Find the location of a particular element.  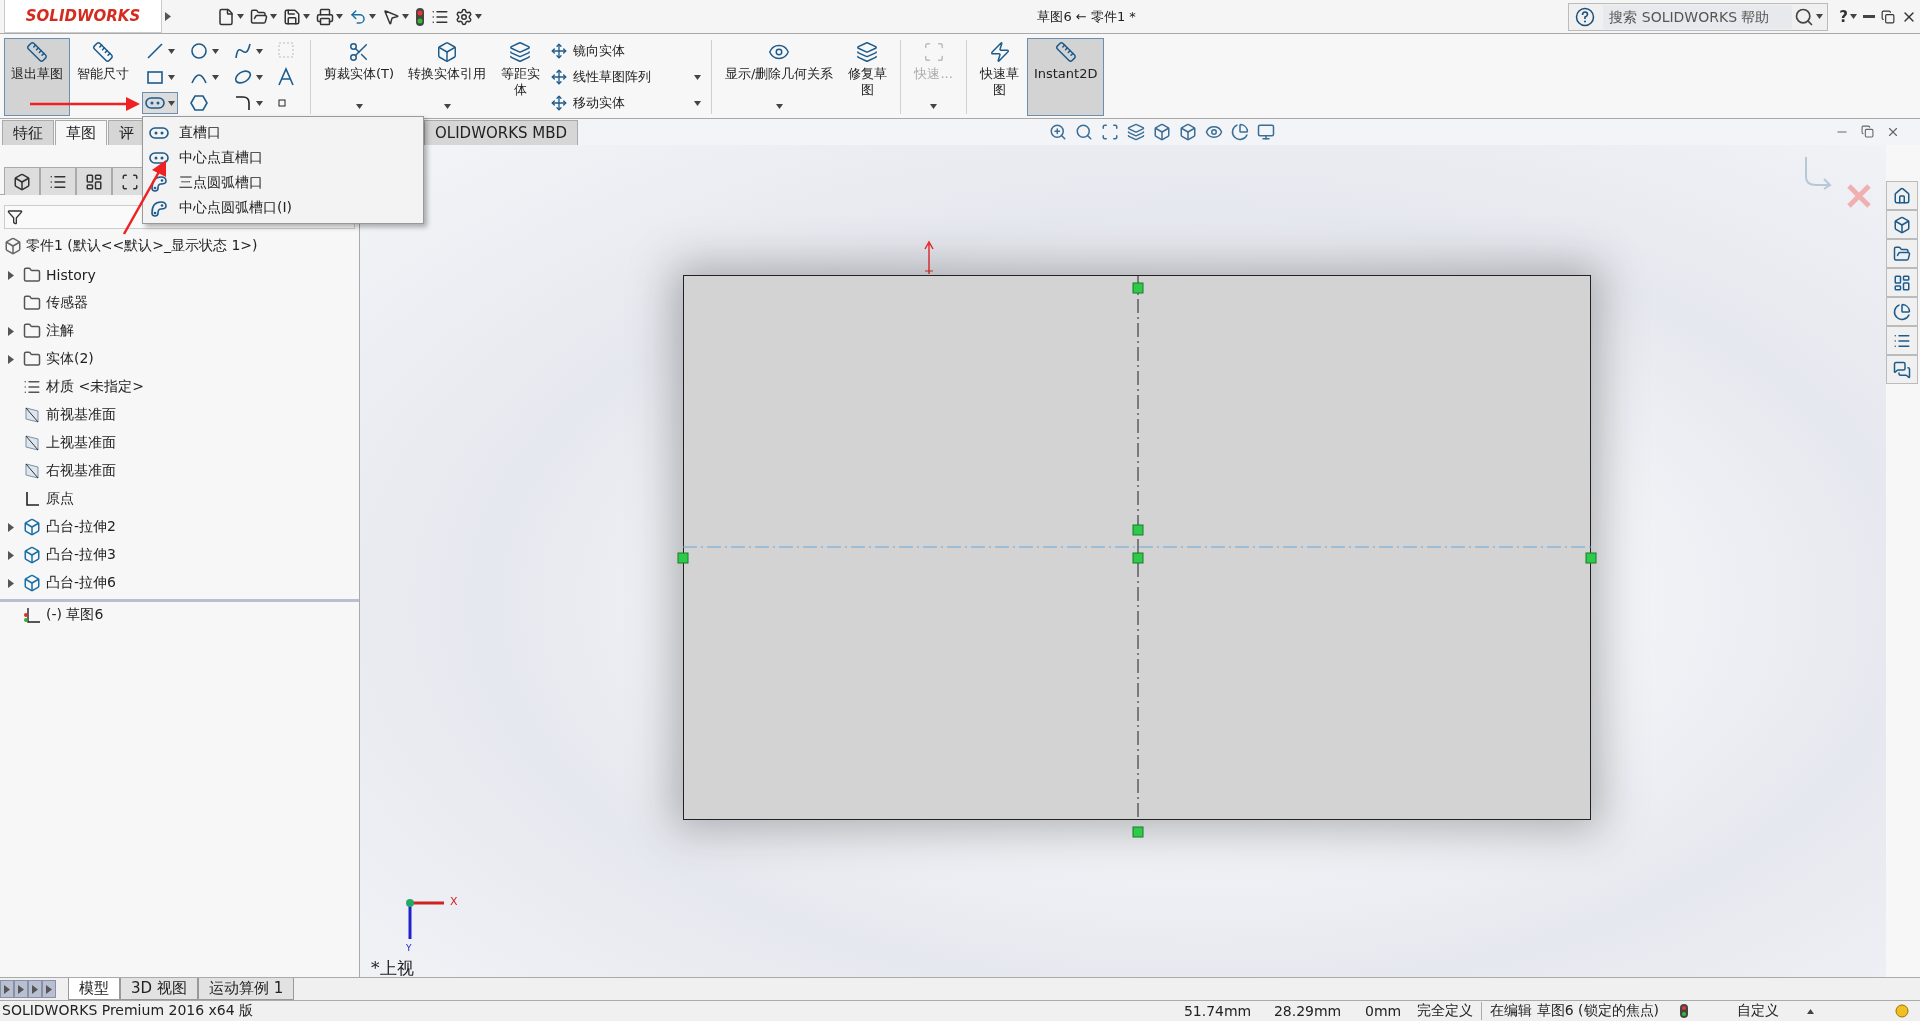

model-tab: 3D 视图 is located at coordinates (159, 989).